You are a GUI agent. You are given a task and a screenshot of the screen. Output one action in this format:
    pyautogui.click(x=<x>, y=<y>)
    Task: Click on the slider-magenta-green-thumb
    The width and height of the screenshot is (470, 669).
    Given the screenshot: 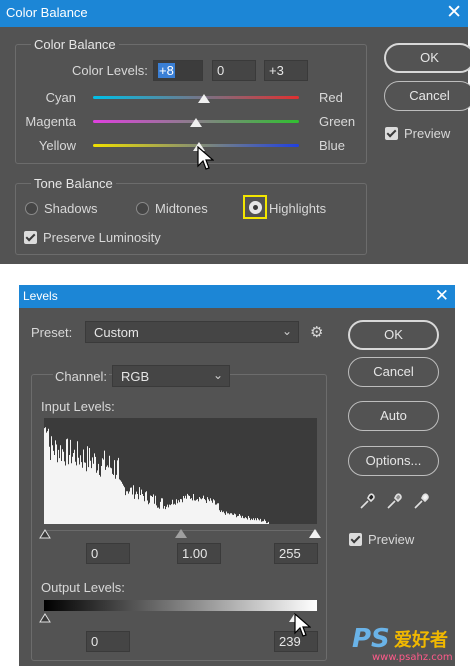 What is the action you would take?
    pyautogui.click(x=196, y=122)
    